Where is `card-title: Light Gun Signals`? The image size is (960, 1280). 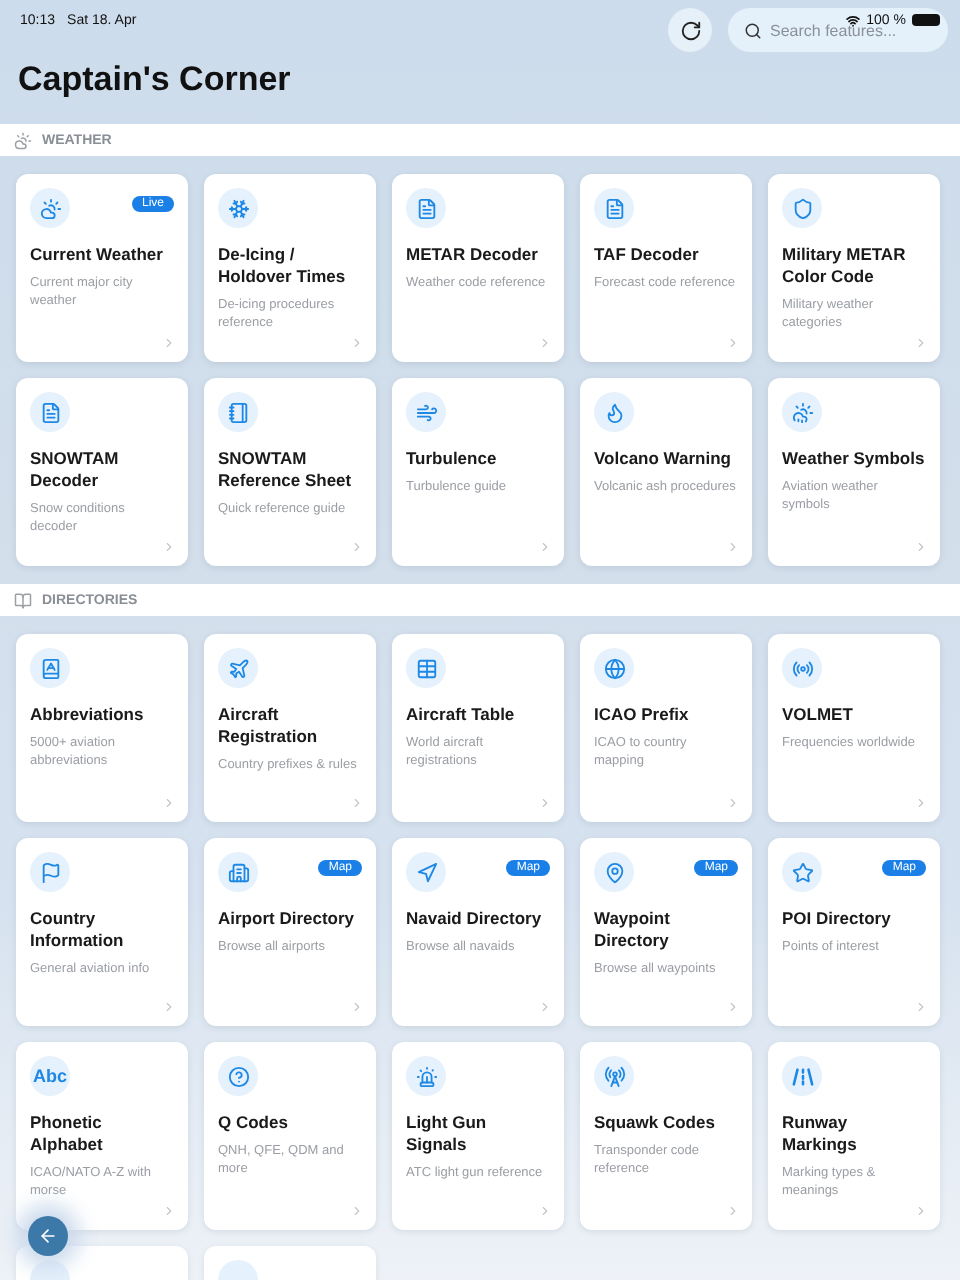 card-title: Light Gun Signals is located at coordinates (447, 1134).